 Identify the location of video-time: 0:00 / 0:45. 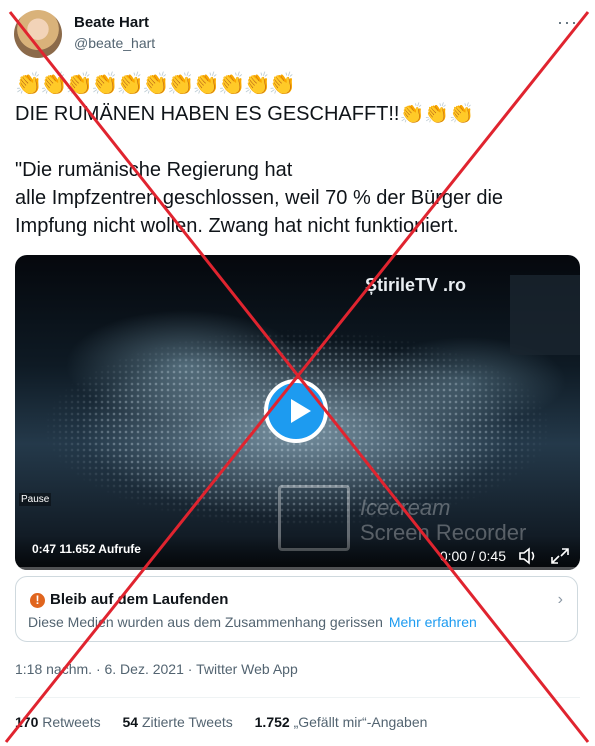
(472, 556).